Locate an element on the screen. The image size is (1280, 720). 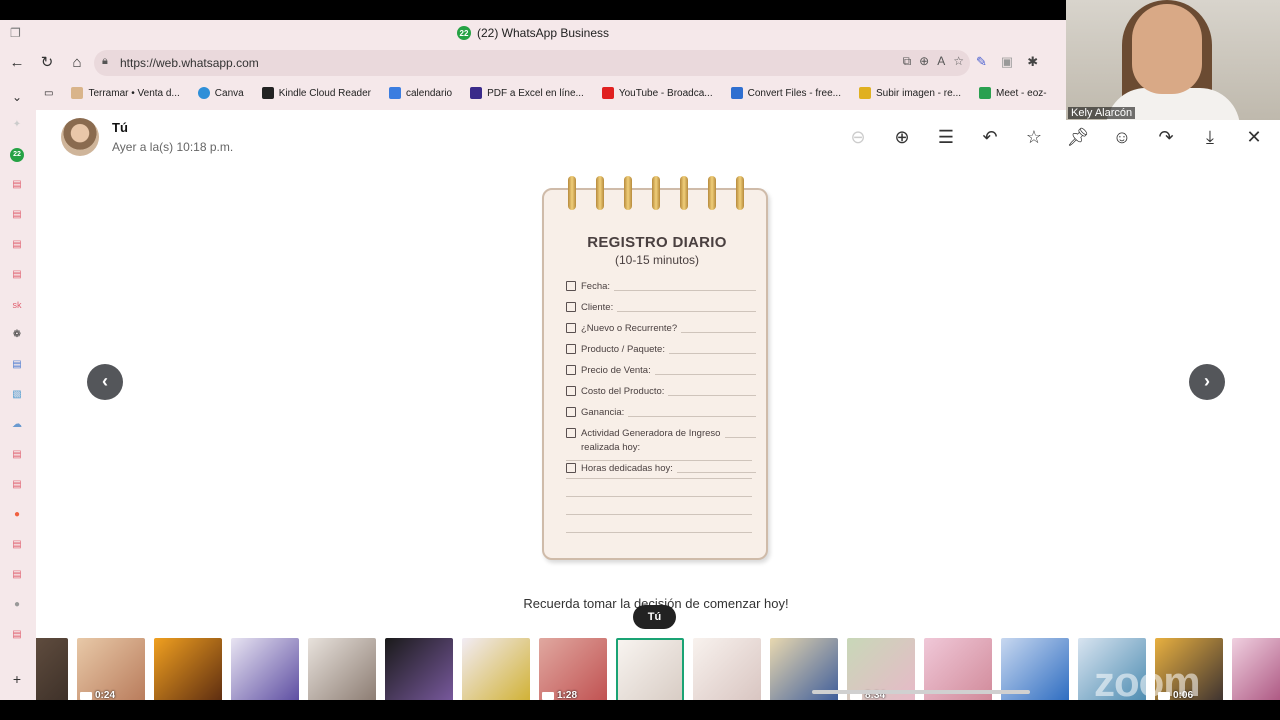
next-media-button: › is located at coordinates (1207, 382).